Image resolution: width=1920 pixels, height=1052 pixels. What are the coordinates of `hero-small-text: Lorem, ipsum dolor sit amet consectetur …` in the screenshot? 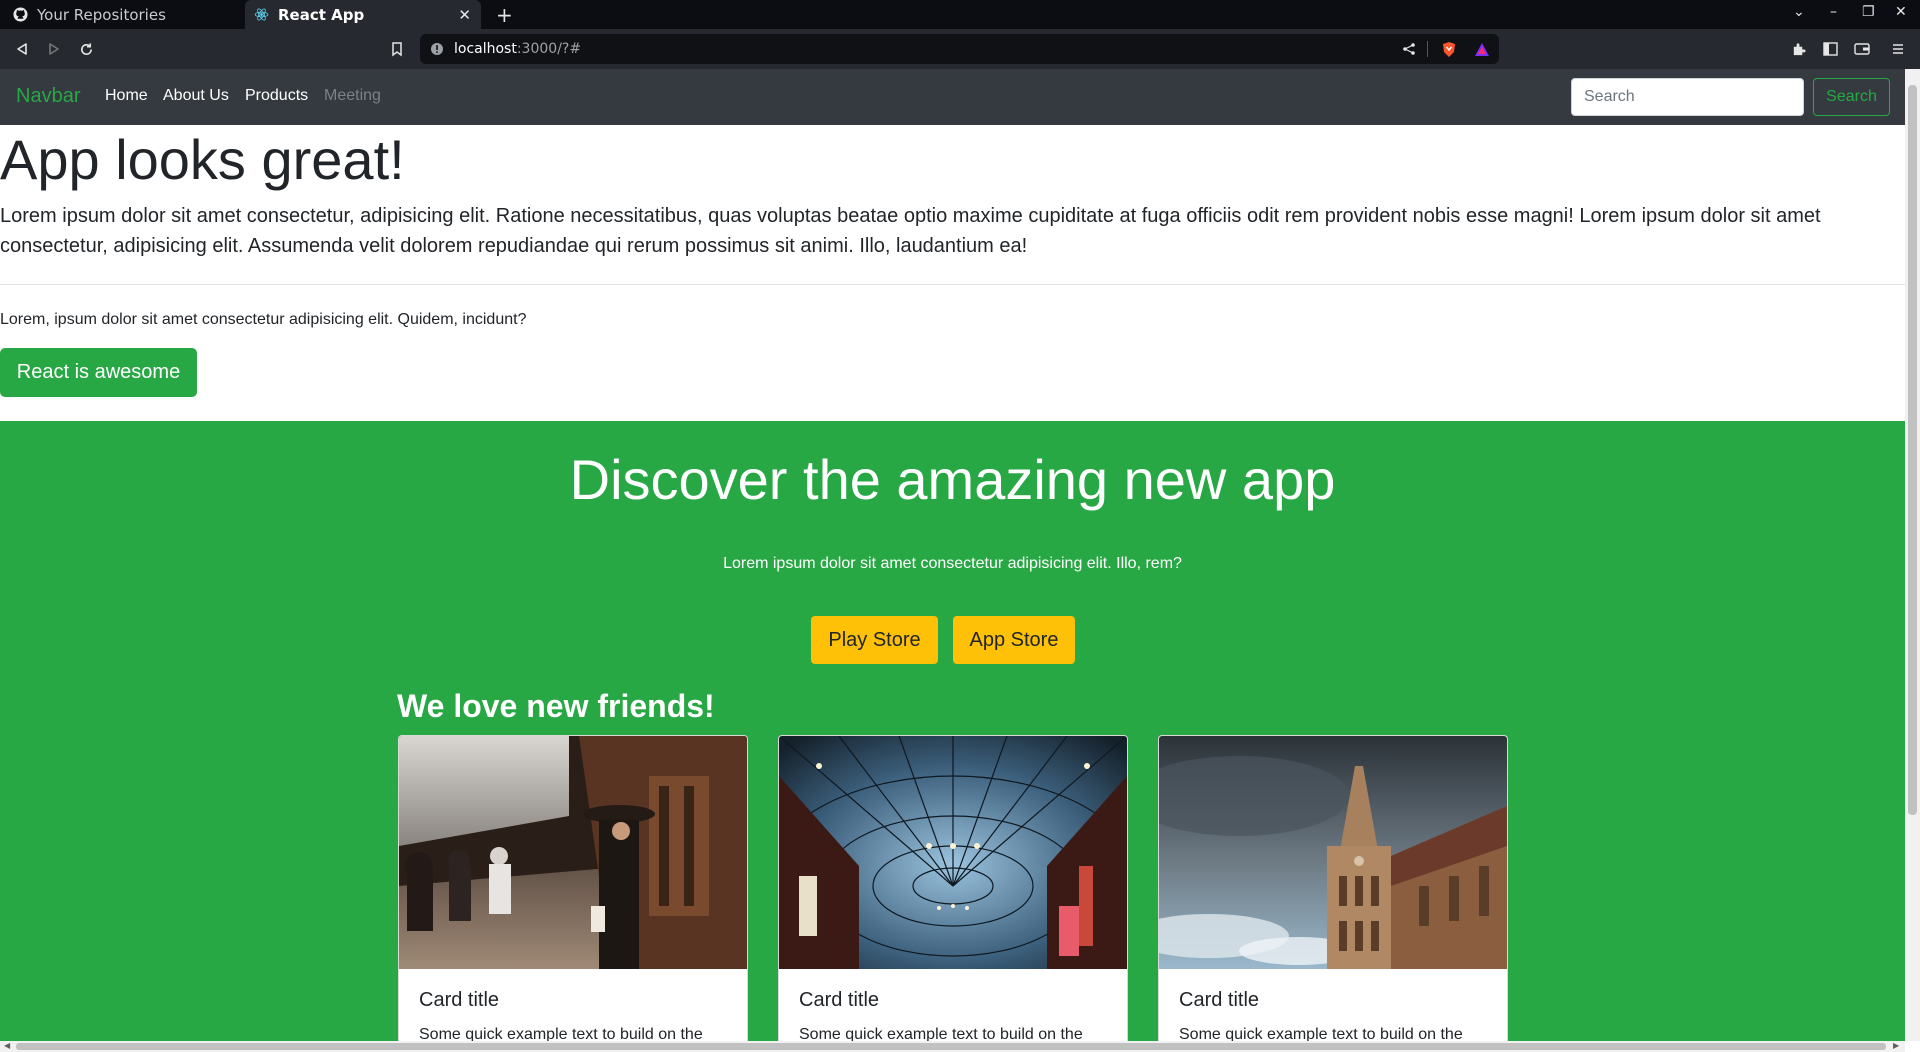 It's located at (263, 319).